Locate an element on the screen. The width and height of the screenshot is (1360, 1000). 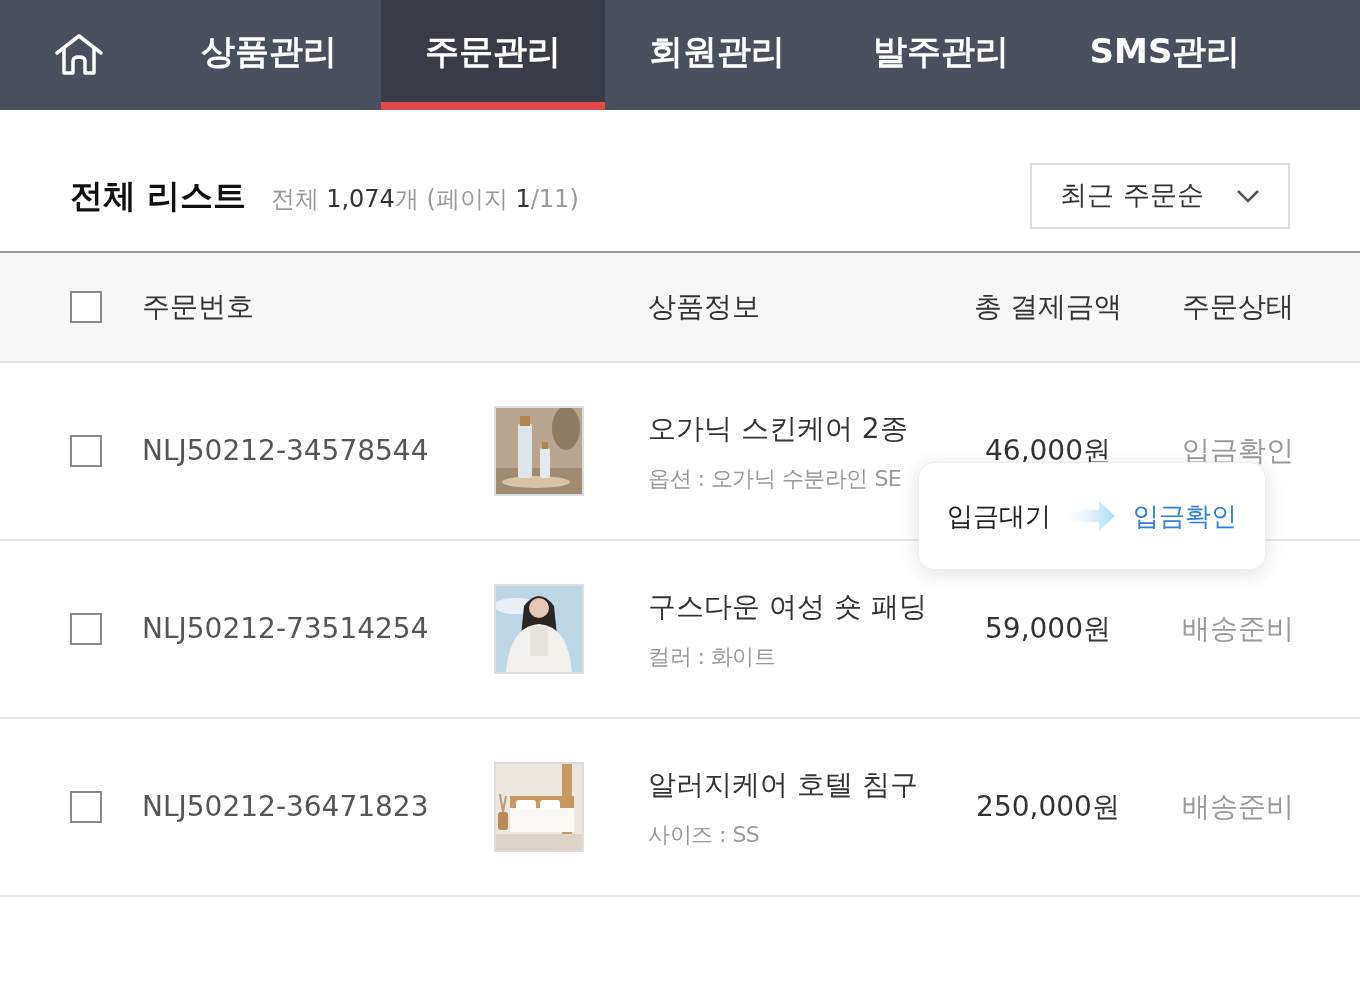
column-header: 총 결제금액 is located at coordinates (1048, 307).